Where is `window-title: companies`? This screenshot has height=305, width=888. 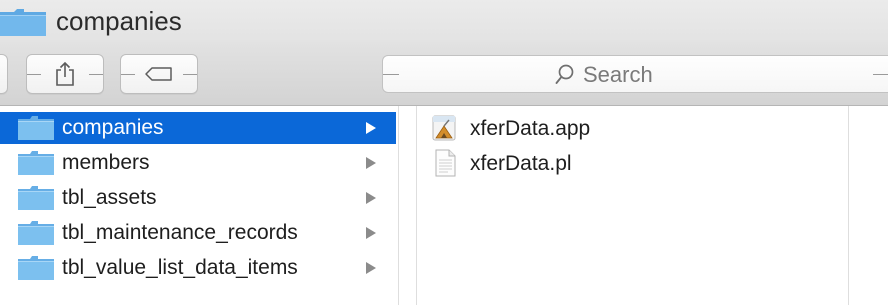
window-title: companies is located at coordinates (119, 21).